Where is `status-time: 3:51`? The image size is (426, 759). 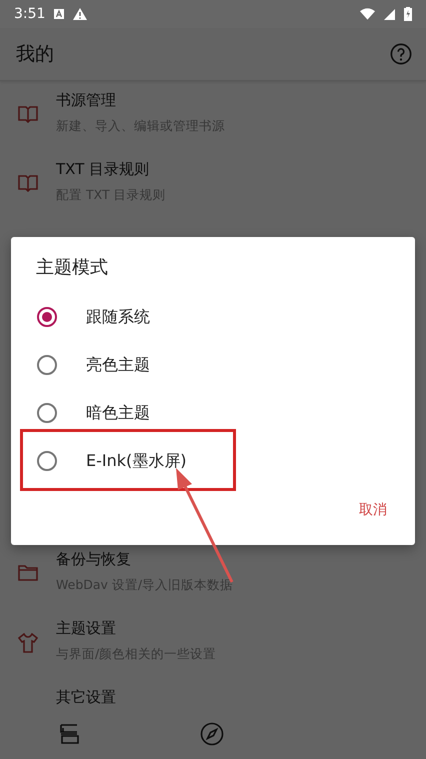
status-time: 3:51 is located at coordinates (30, 14).